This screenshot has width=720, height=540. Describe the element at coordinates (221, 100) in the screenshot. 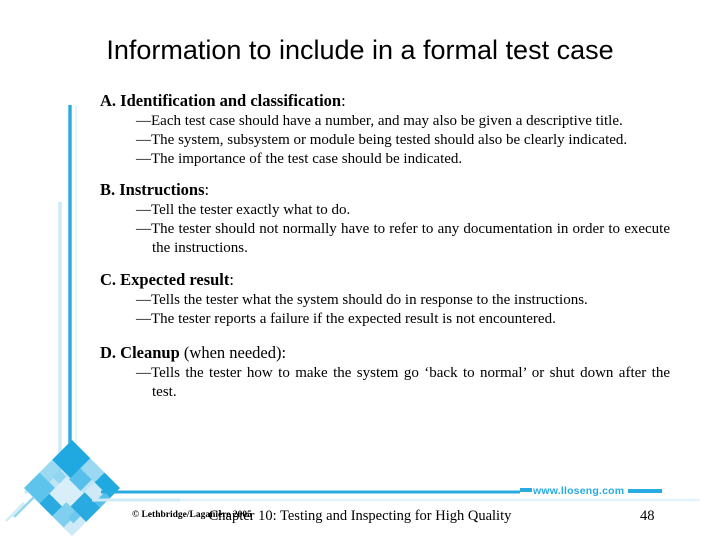

I see `section-a-heading-bold: A. Identification and classification` at that location.